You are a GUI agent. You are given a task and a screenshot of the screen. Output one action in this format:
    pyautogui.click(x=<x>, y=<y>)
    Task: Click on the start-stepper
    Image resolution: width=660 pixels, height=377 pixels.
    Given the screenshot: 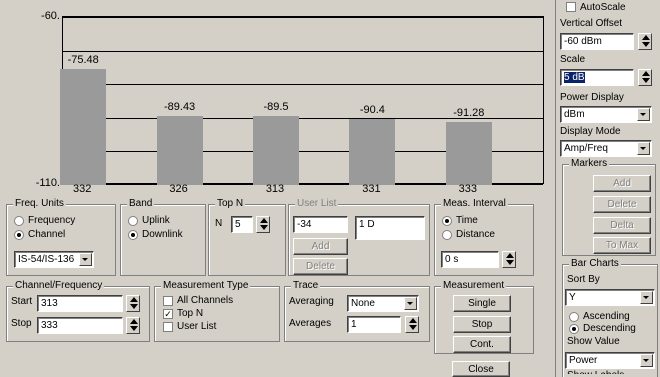 What is the action you would take?
    pyautogui.click(x=133, y=303)
    